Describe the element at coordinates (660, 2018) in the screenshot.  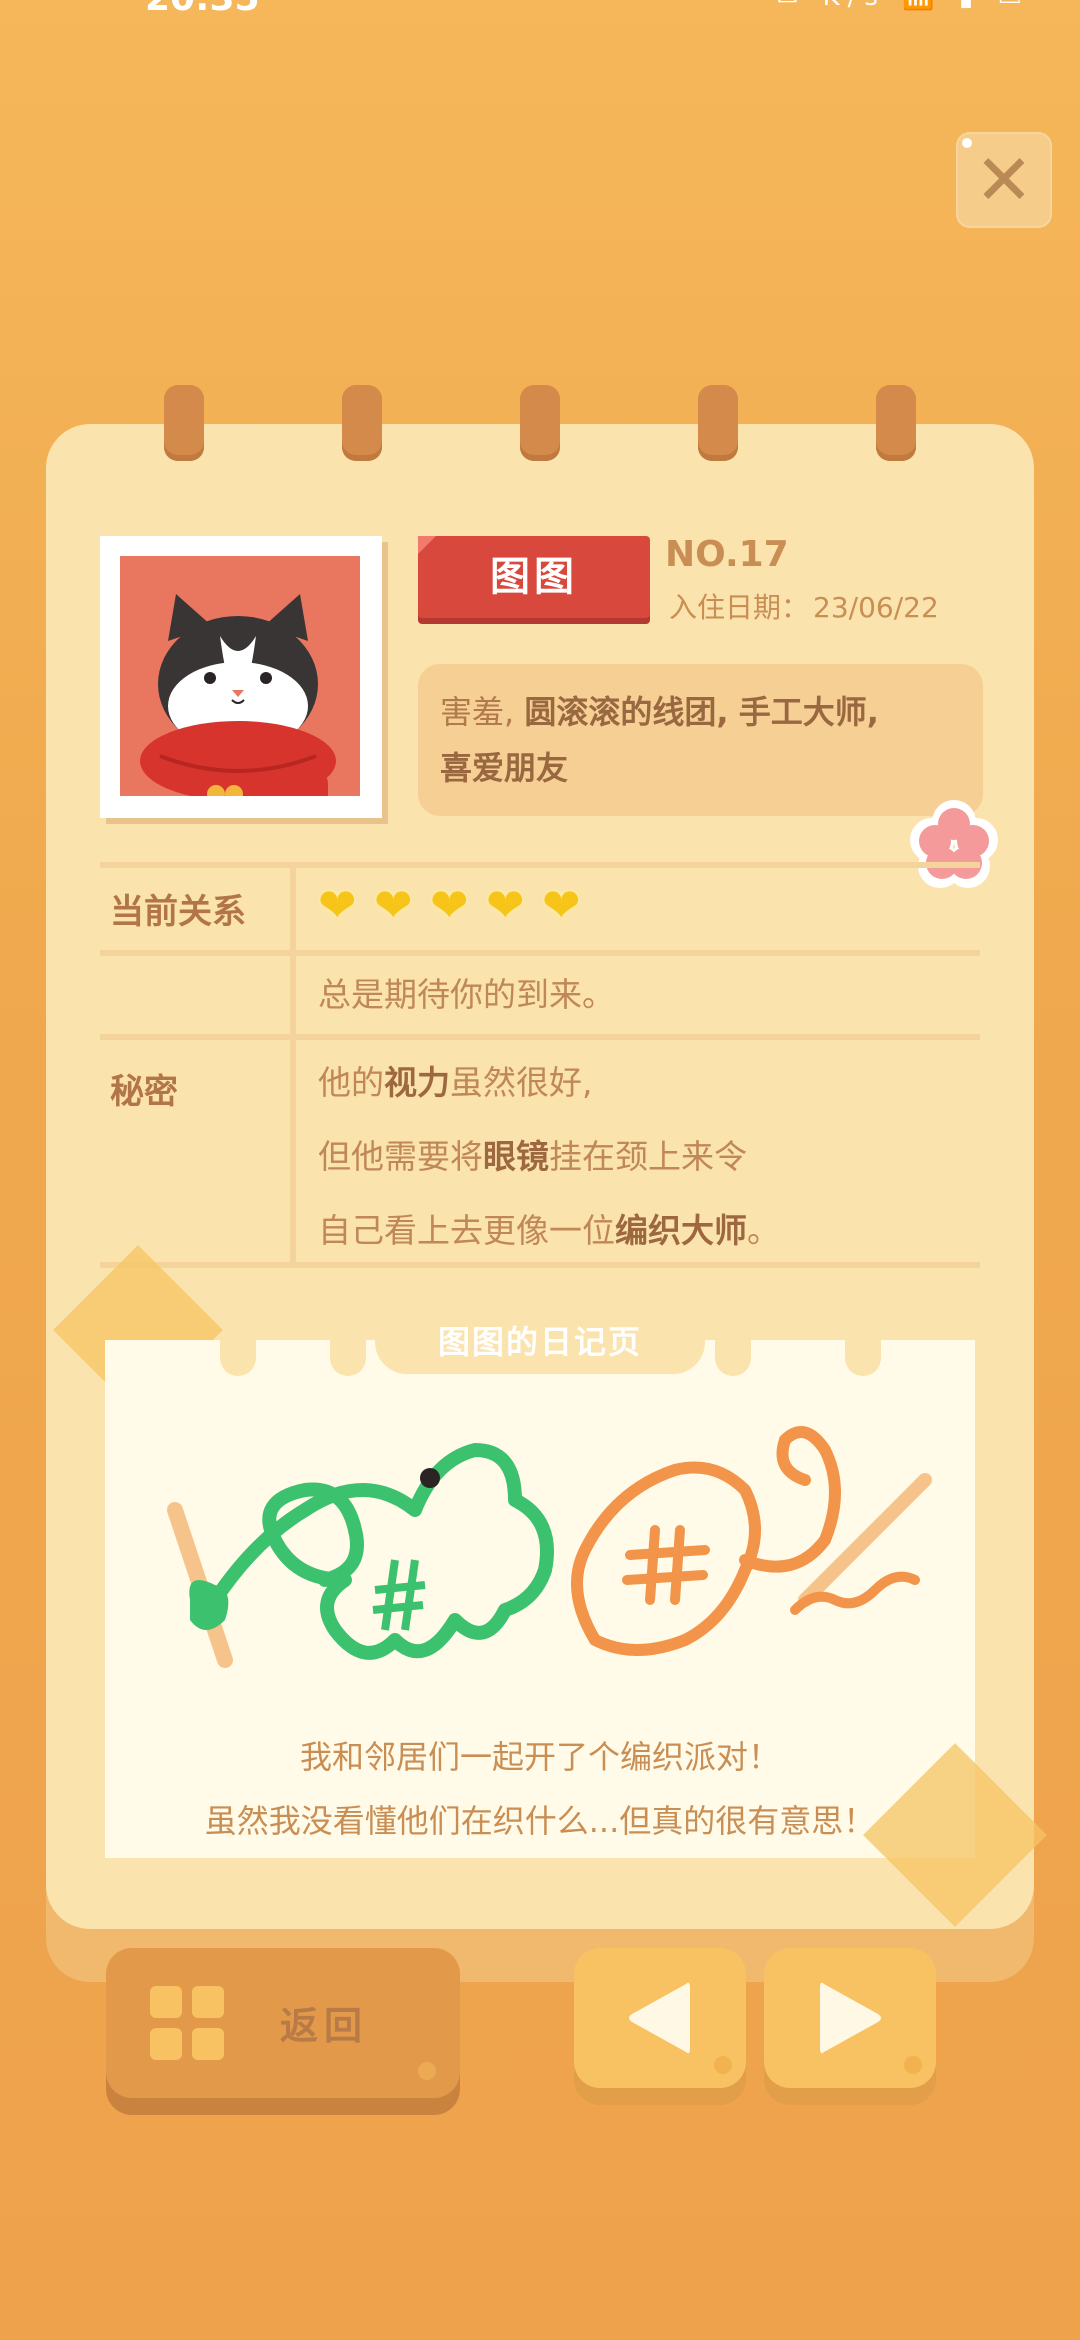
I see `prev-button` at that location.